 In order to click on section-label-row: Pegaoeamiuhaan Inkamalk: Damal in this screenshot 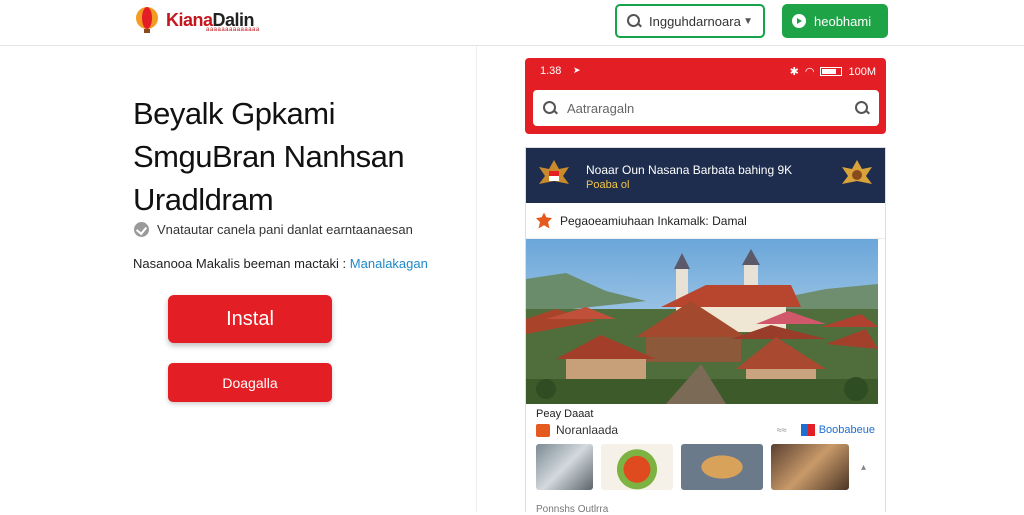, I will do `click(705, 221)`.